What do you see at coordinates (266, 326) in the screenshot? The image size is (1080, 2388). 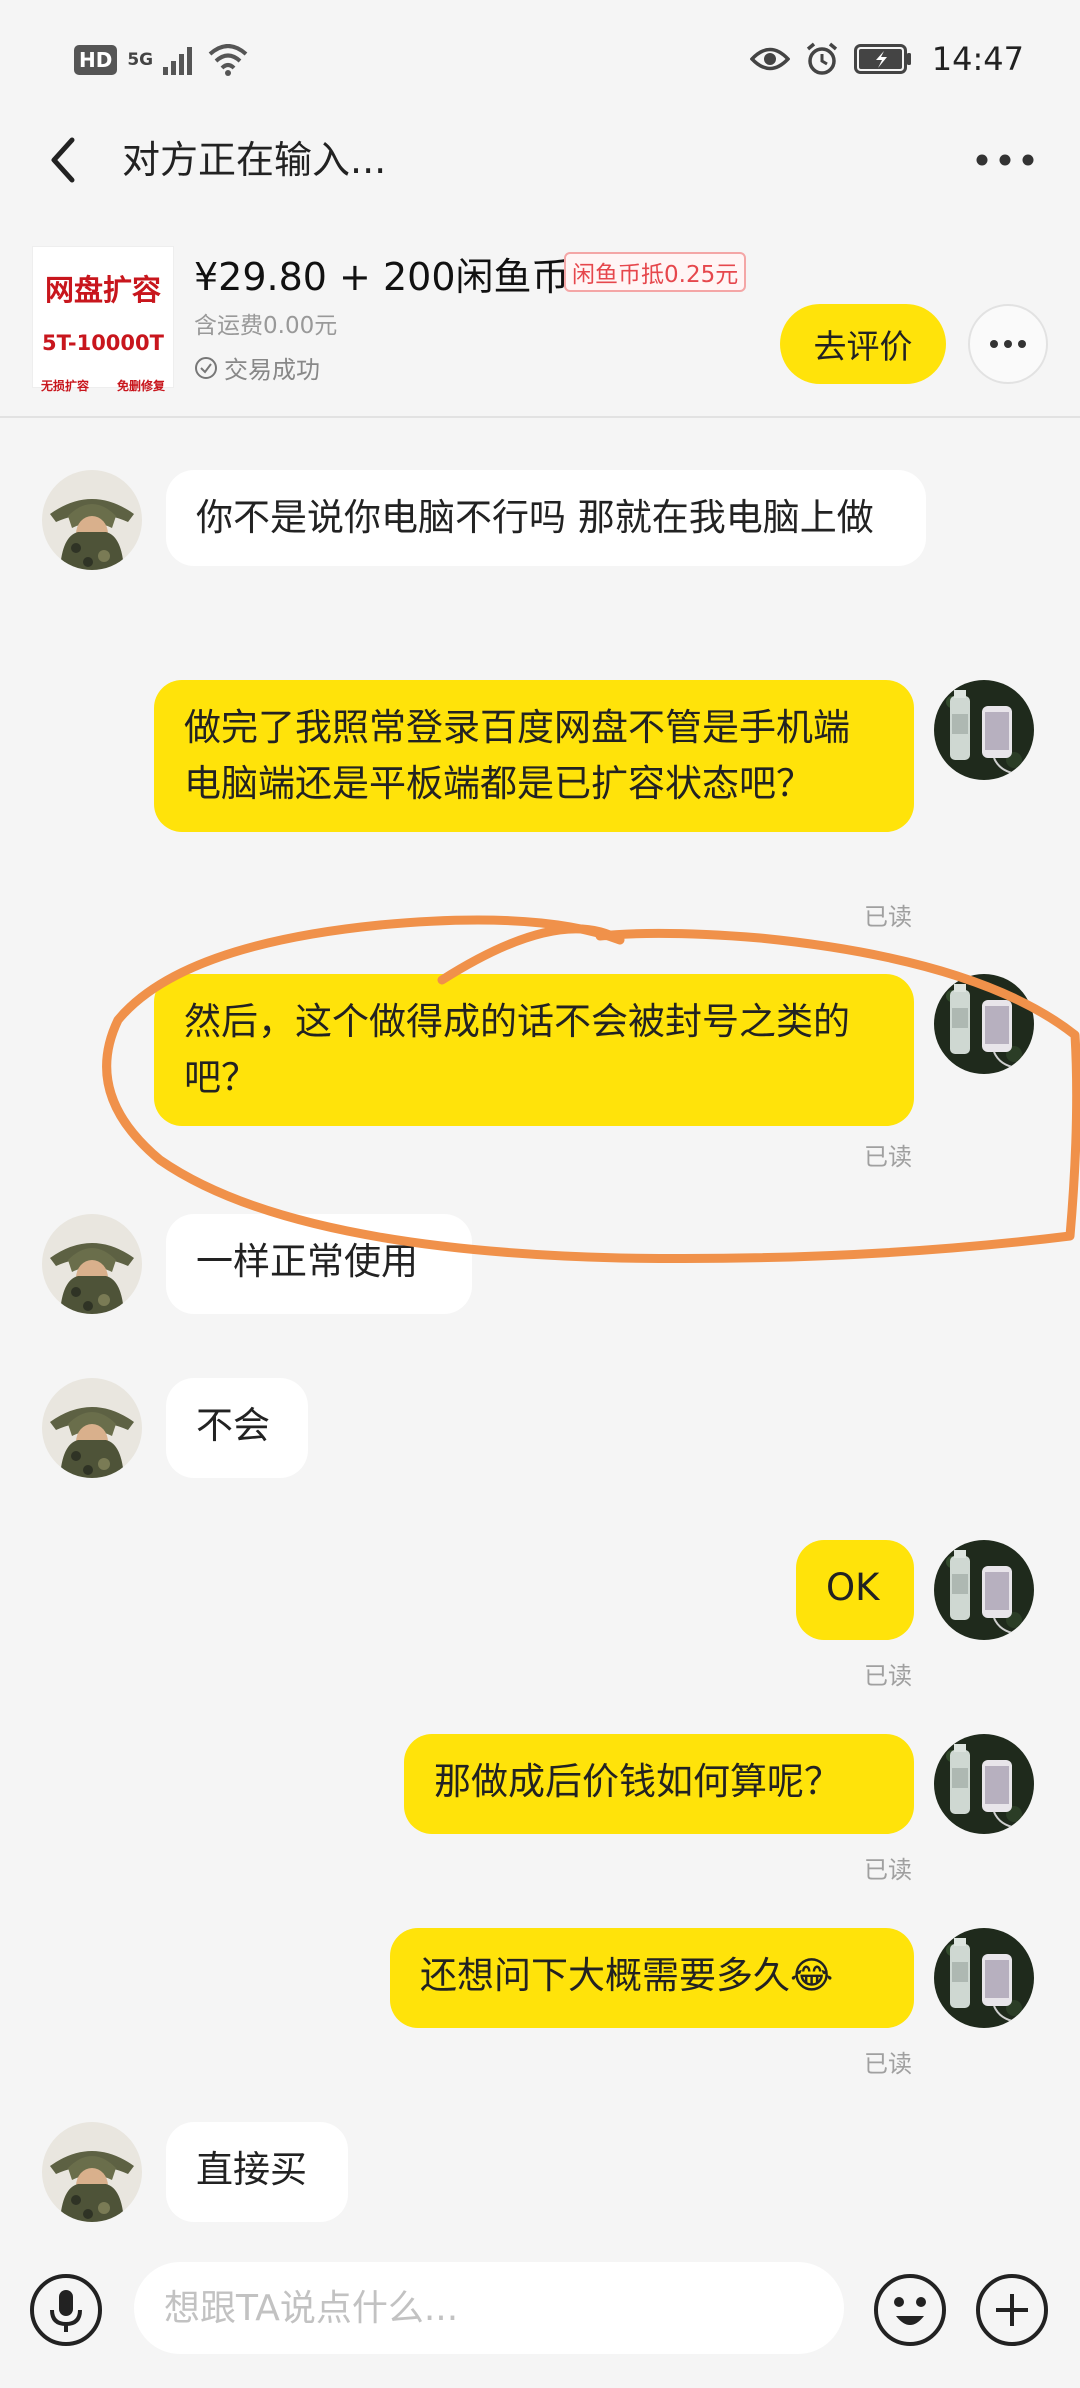 I see `shipping-fee: 含运费0.00元` at bounding box center [266, 326].